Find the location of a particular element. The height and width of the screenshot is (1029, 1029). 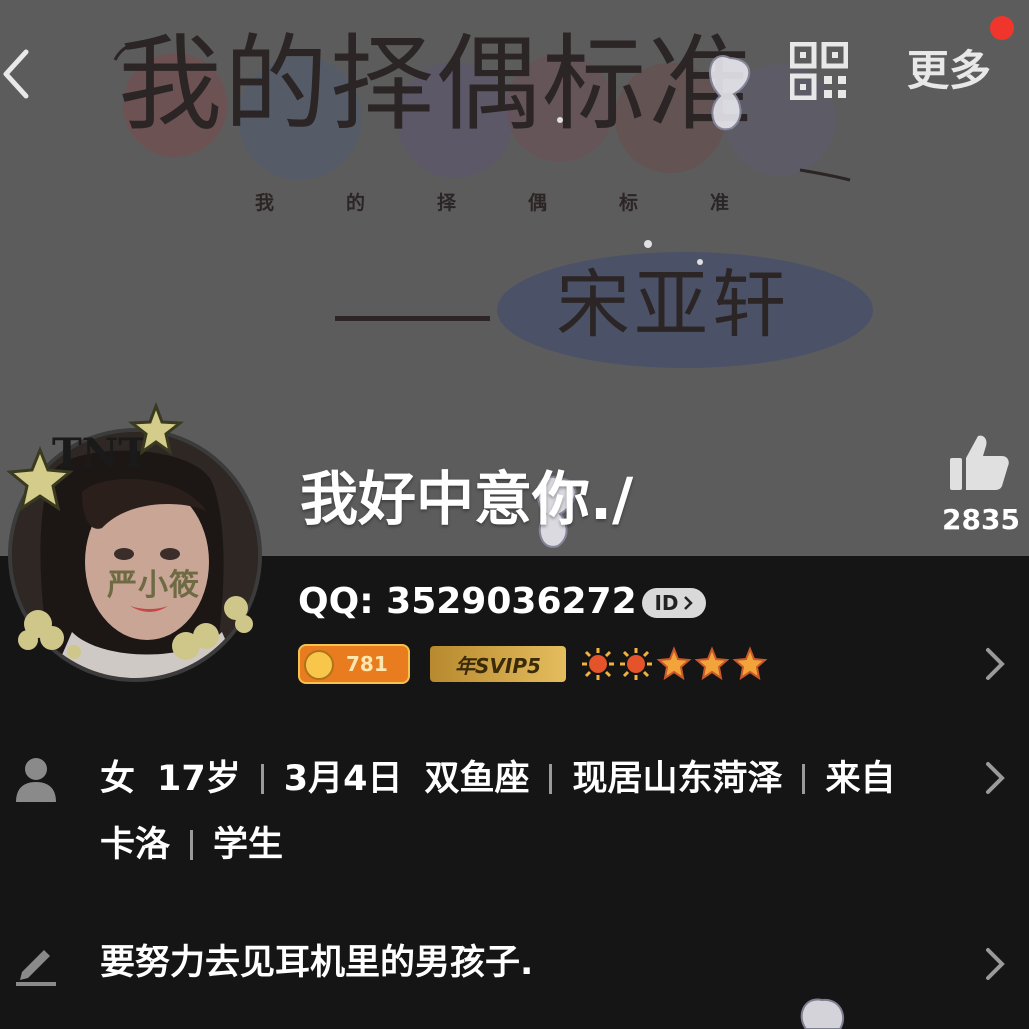

more-button: 更多 is located at coordinates (949, 71).